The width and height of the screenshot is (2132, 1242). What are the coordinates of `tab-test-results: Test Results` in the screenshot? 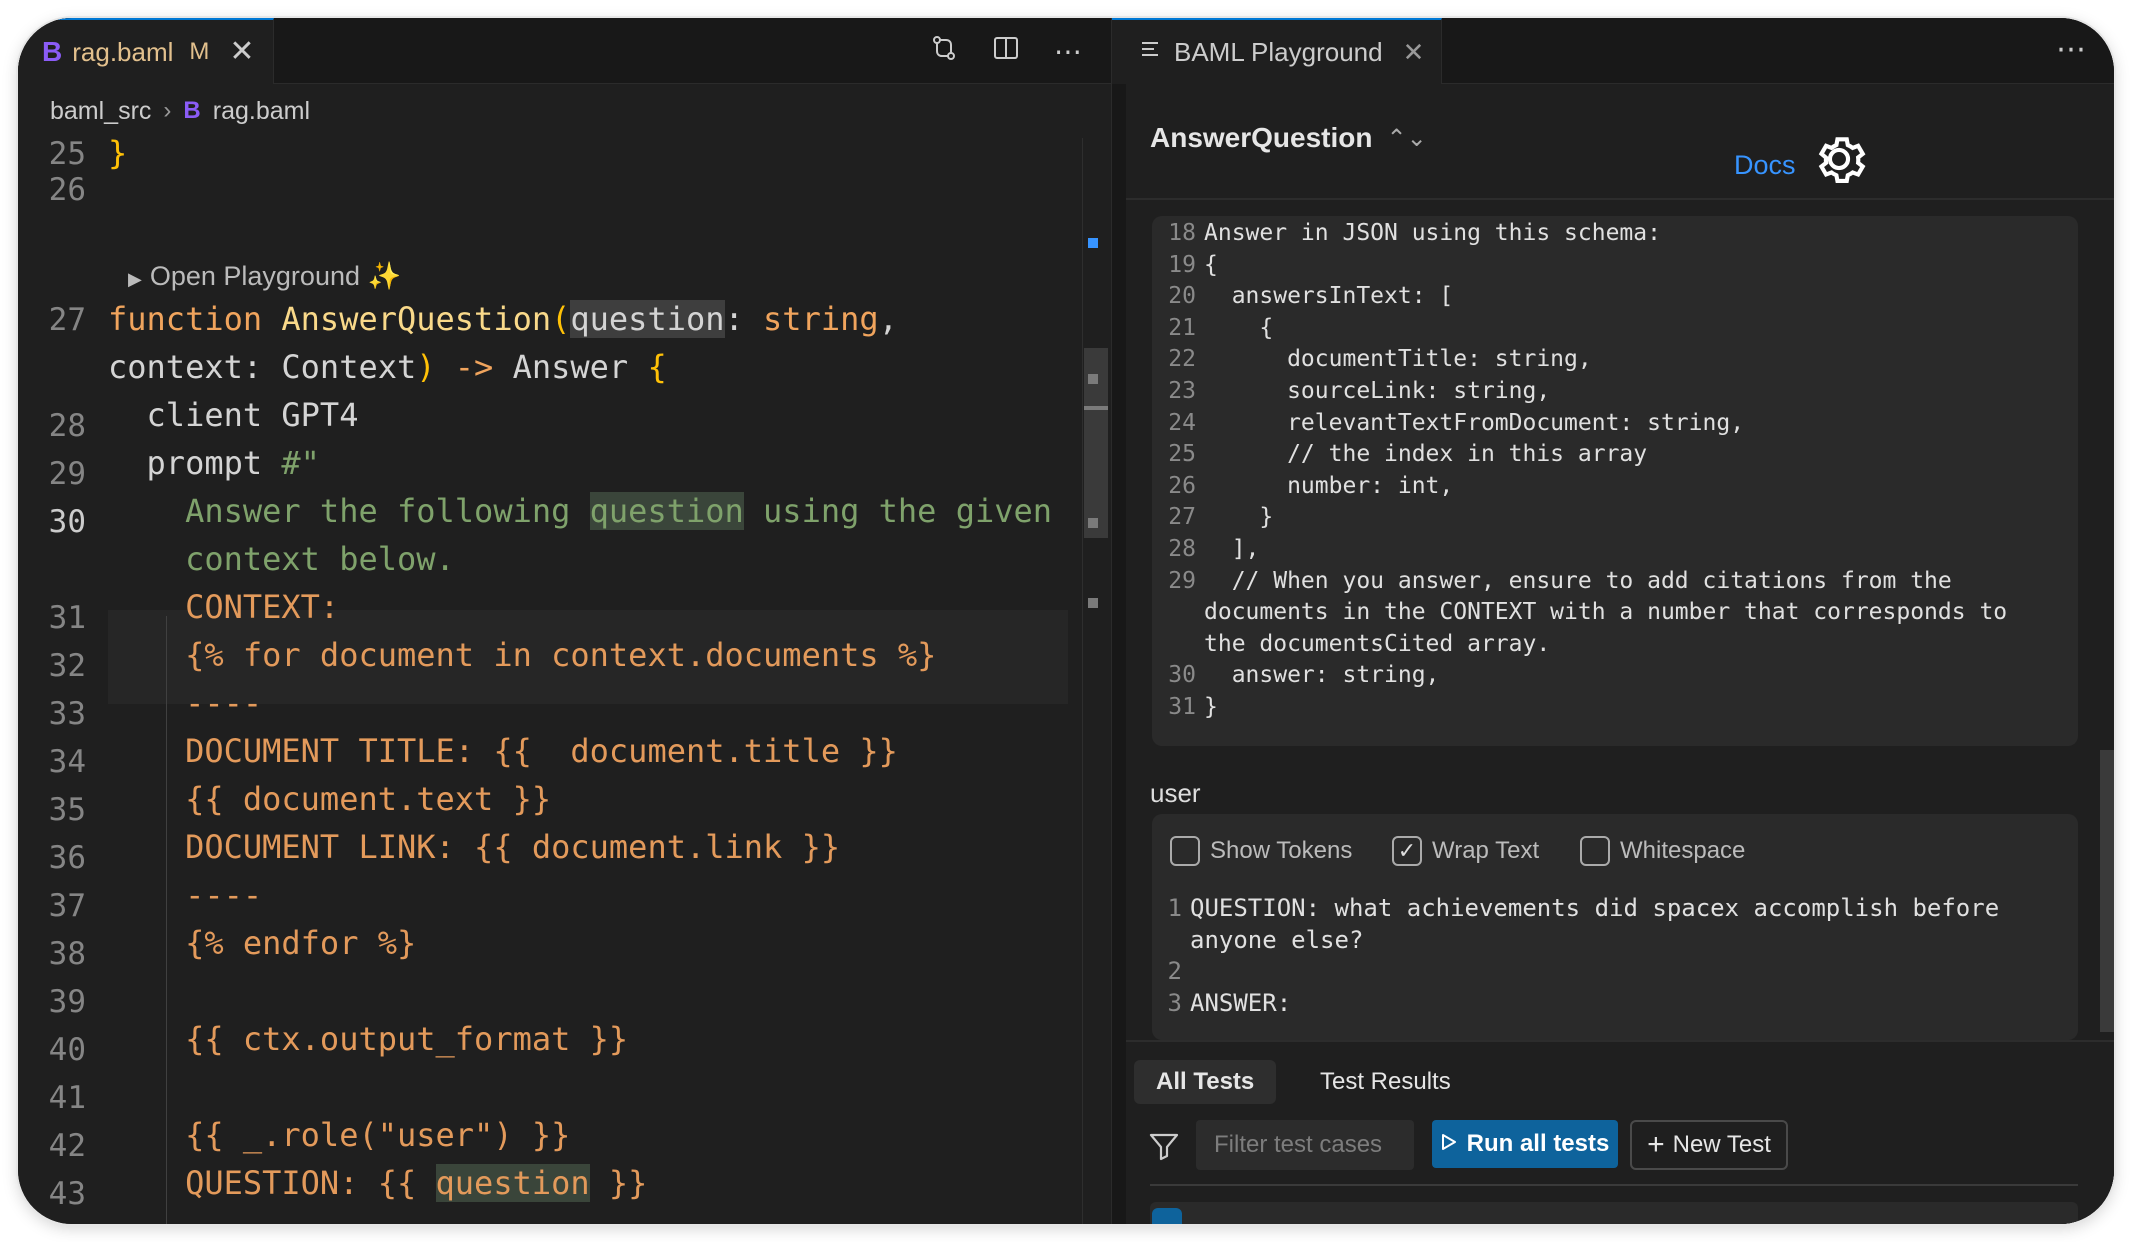 It's located at (1385, 1082).